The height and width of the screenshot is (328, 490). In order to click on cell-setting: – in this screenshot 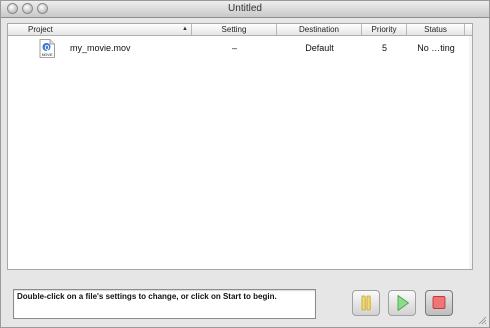, I will do `click(234, 48)`.